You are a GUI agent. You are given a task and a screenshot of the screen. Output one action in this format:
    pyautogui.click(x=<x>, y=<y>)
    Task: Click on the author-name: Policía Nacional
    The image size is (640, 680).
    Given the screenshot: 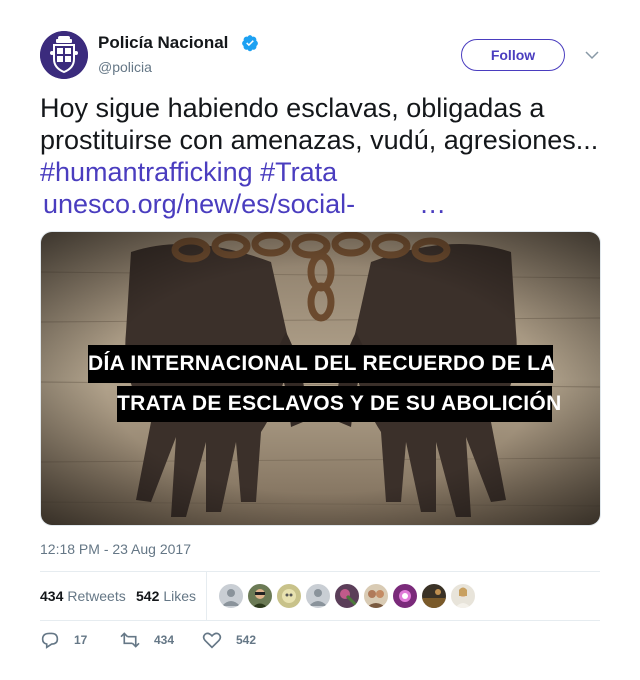 What is the action you would take?
    pyautogui.click(x=163, y=43)
    